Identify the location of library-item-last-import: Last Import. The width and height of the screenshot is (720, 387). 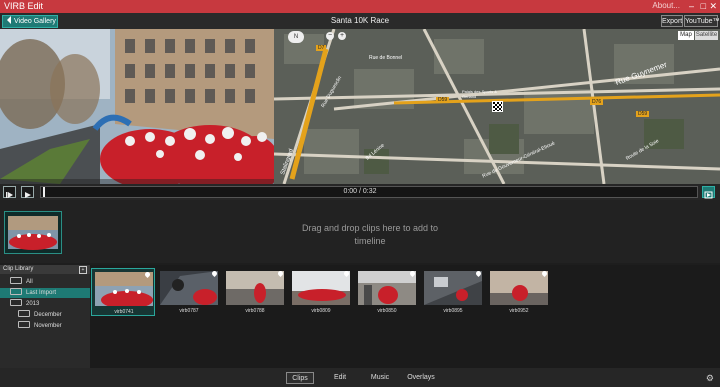
(45, 293).